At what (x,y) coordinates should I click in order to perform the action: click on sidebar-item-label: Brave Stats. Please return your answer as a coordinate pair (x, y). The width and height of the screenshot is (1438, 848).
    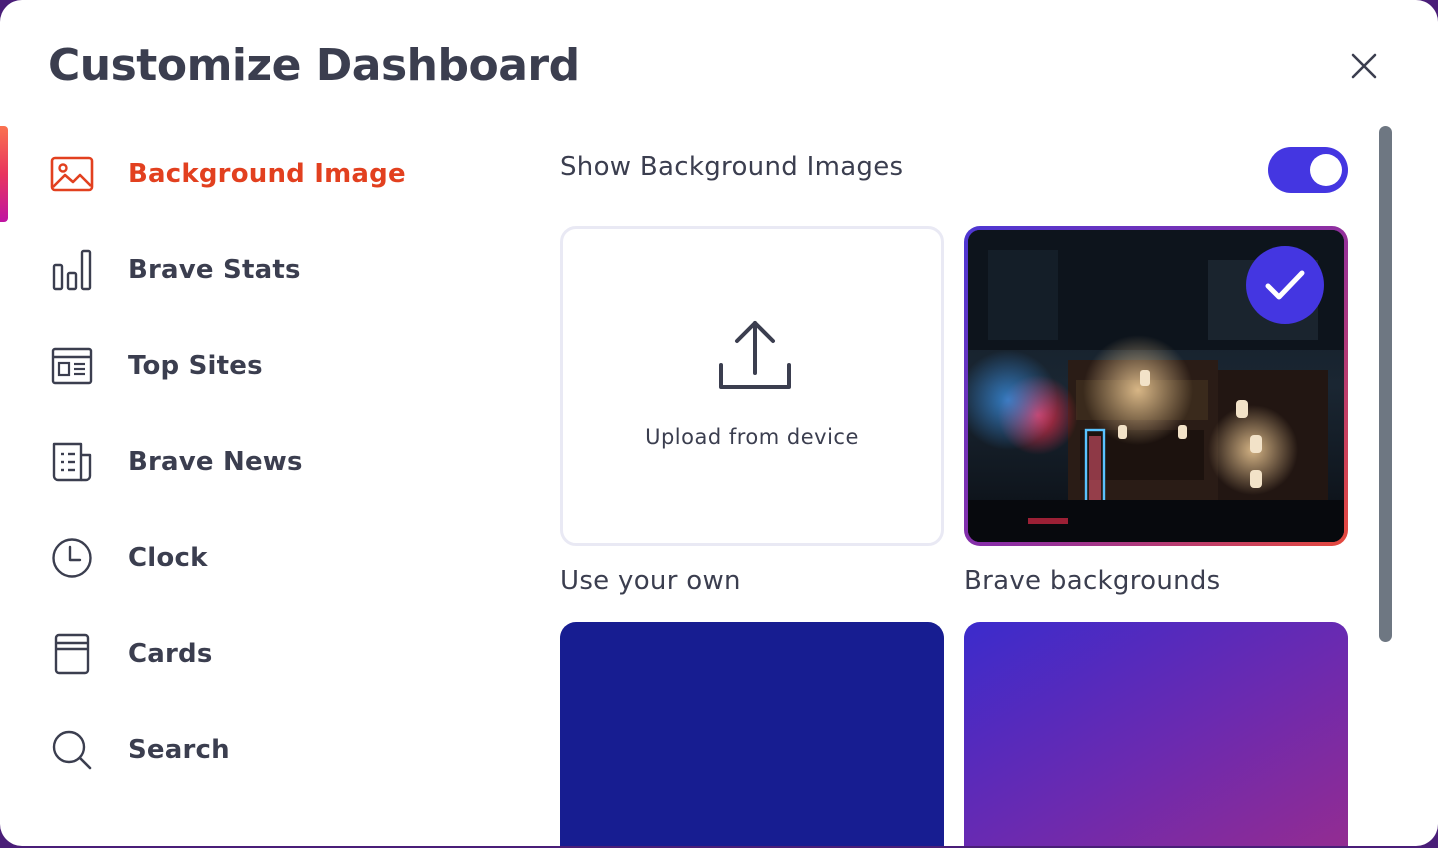
    Looking at the image, I should click on (214, 270).